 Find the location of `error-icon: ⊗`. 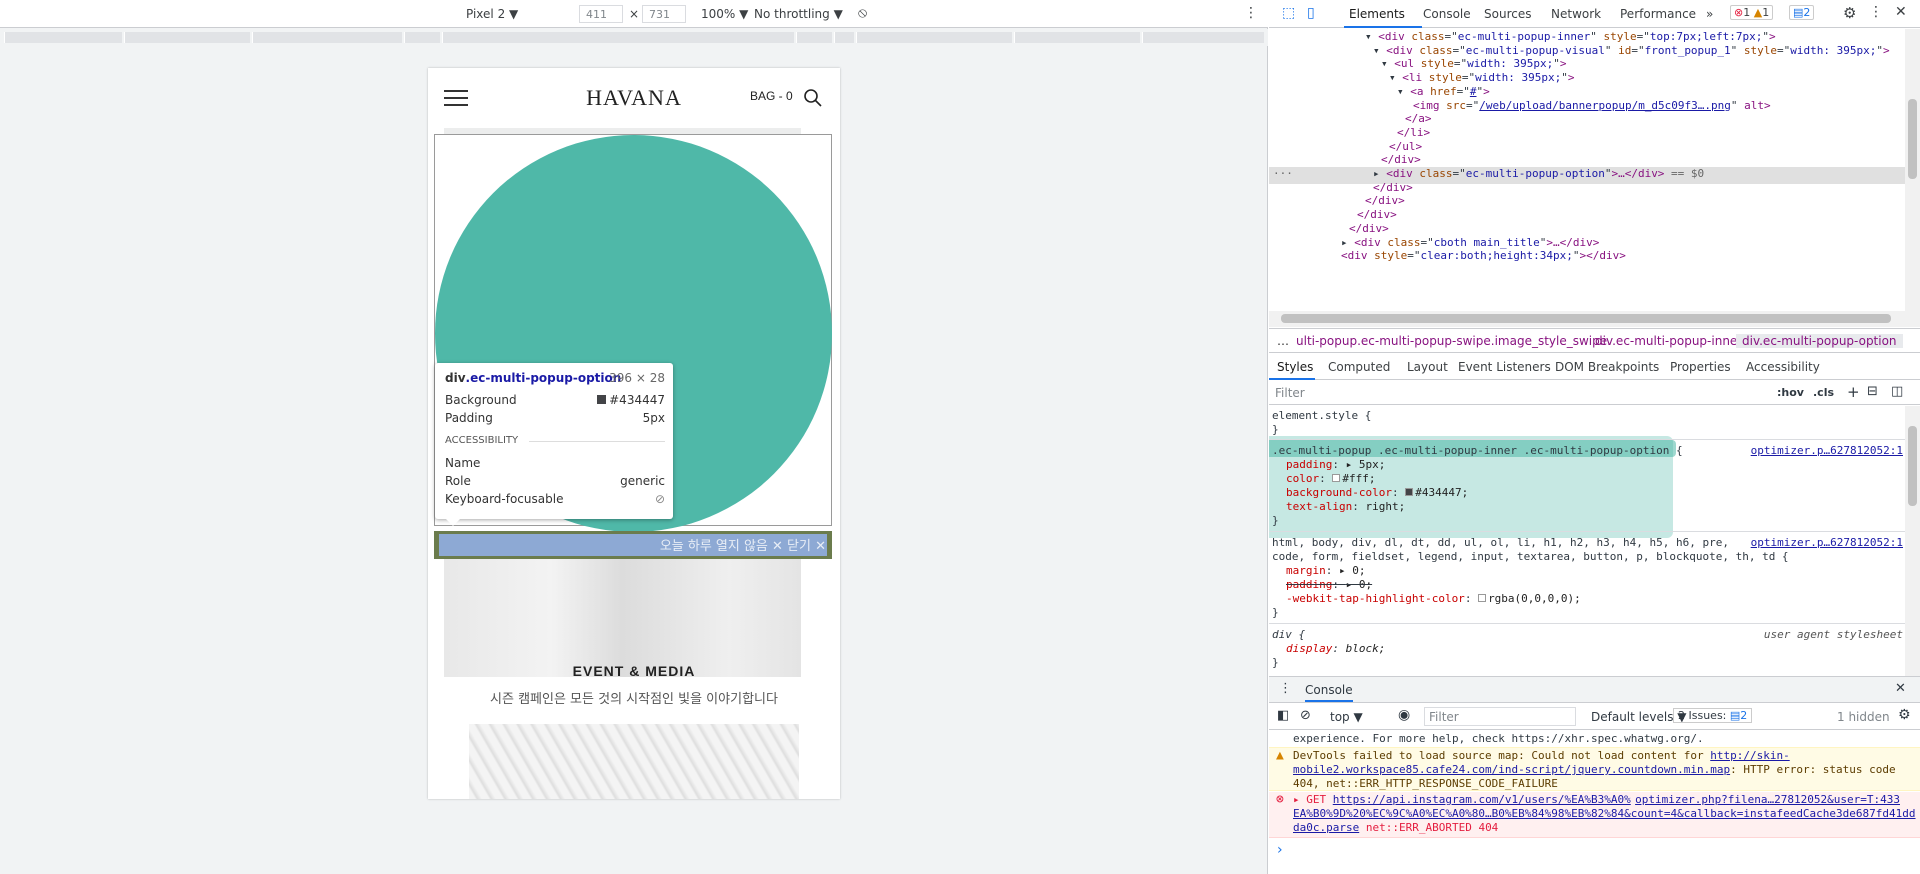

error-icon: ⊗ is located at coordinates (1739, 12).